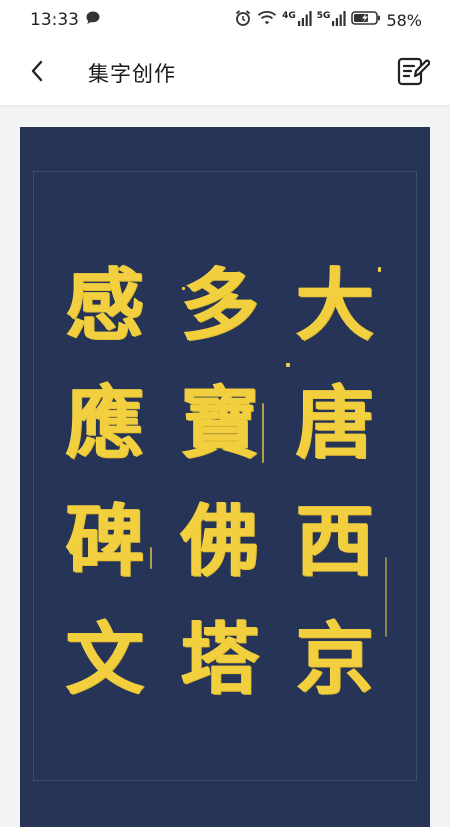  Describe the element at coordinates (104, 423) in the screenshot. I see `calligraphy-character: 應` at that location.